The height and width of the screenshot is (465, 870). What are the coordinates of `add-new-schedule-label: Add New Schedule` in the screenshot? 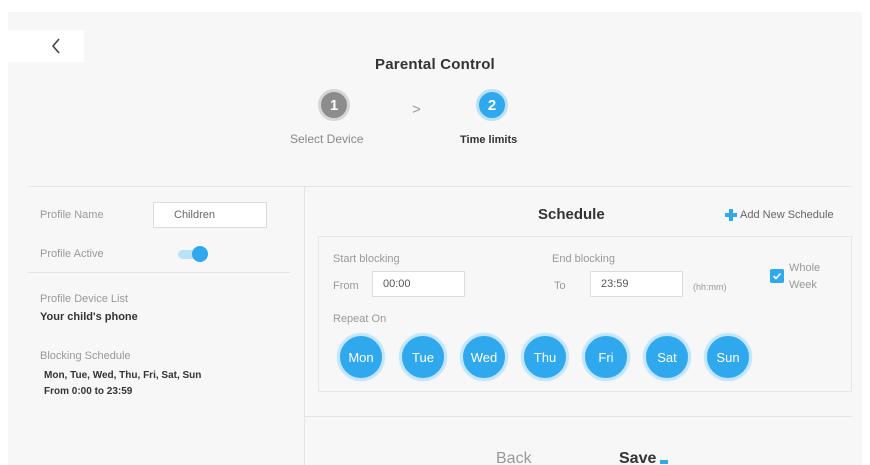 It's located at (787, 215).